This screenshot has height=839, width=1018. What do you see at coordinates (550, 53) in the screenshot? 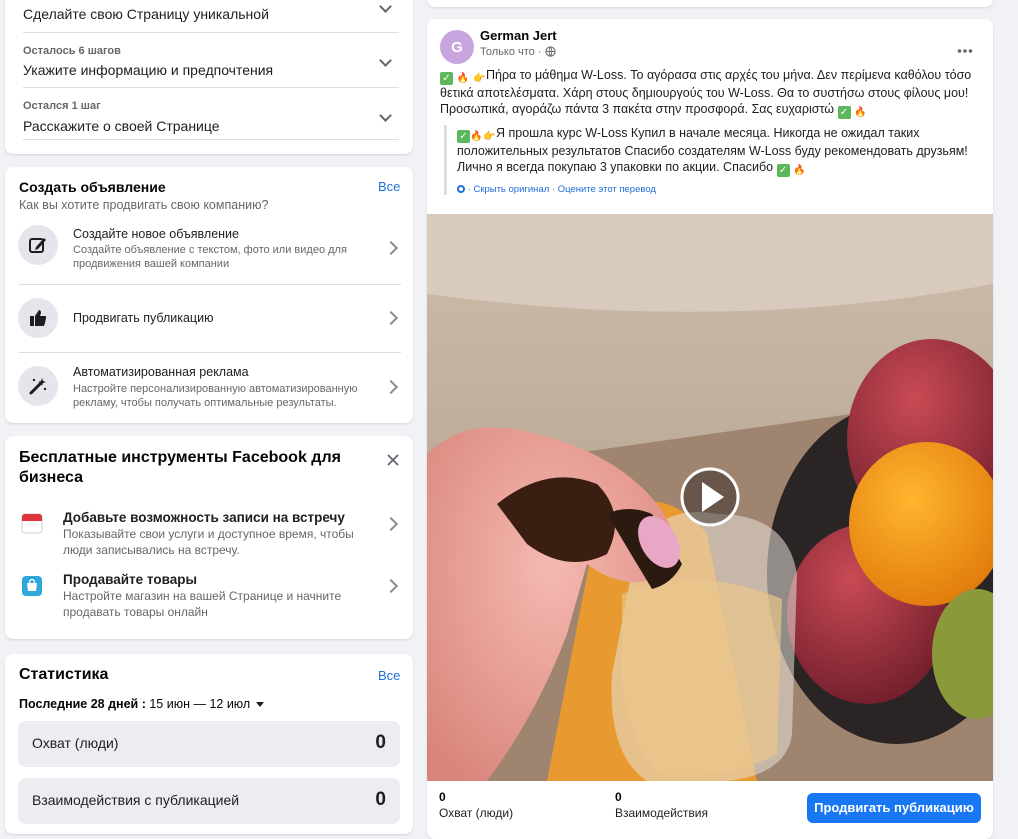
I see `globe-icon` at bounding box center [550, 53].